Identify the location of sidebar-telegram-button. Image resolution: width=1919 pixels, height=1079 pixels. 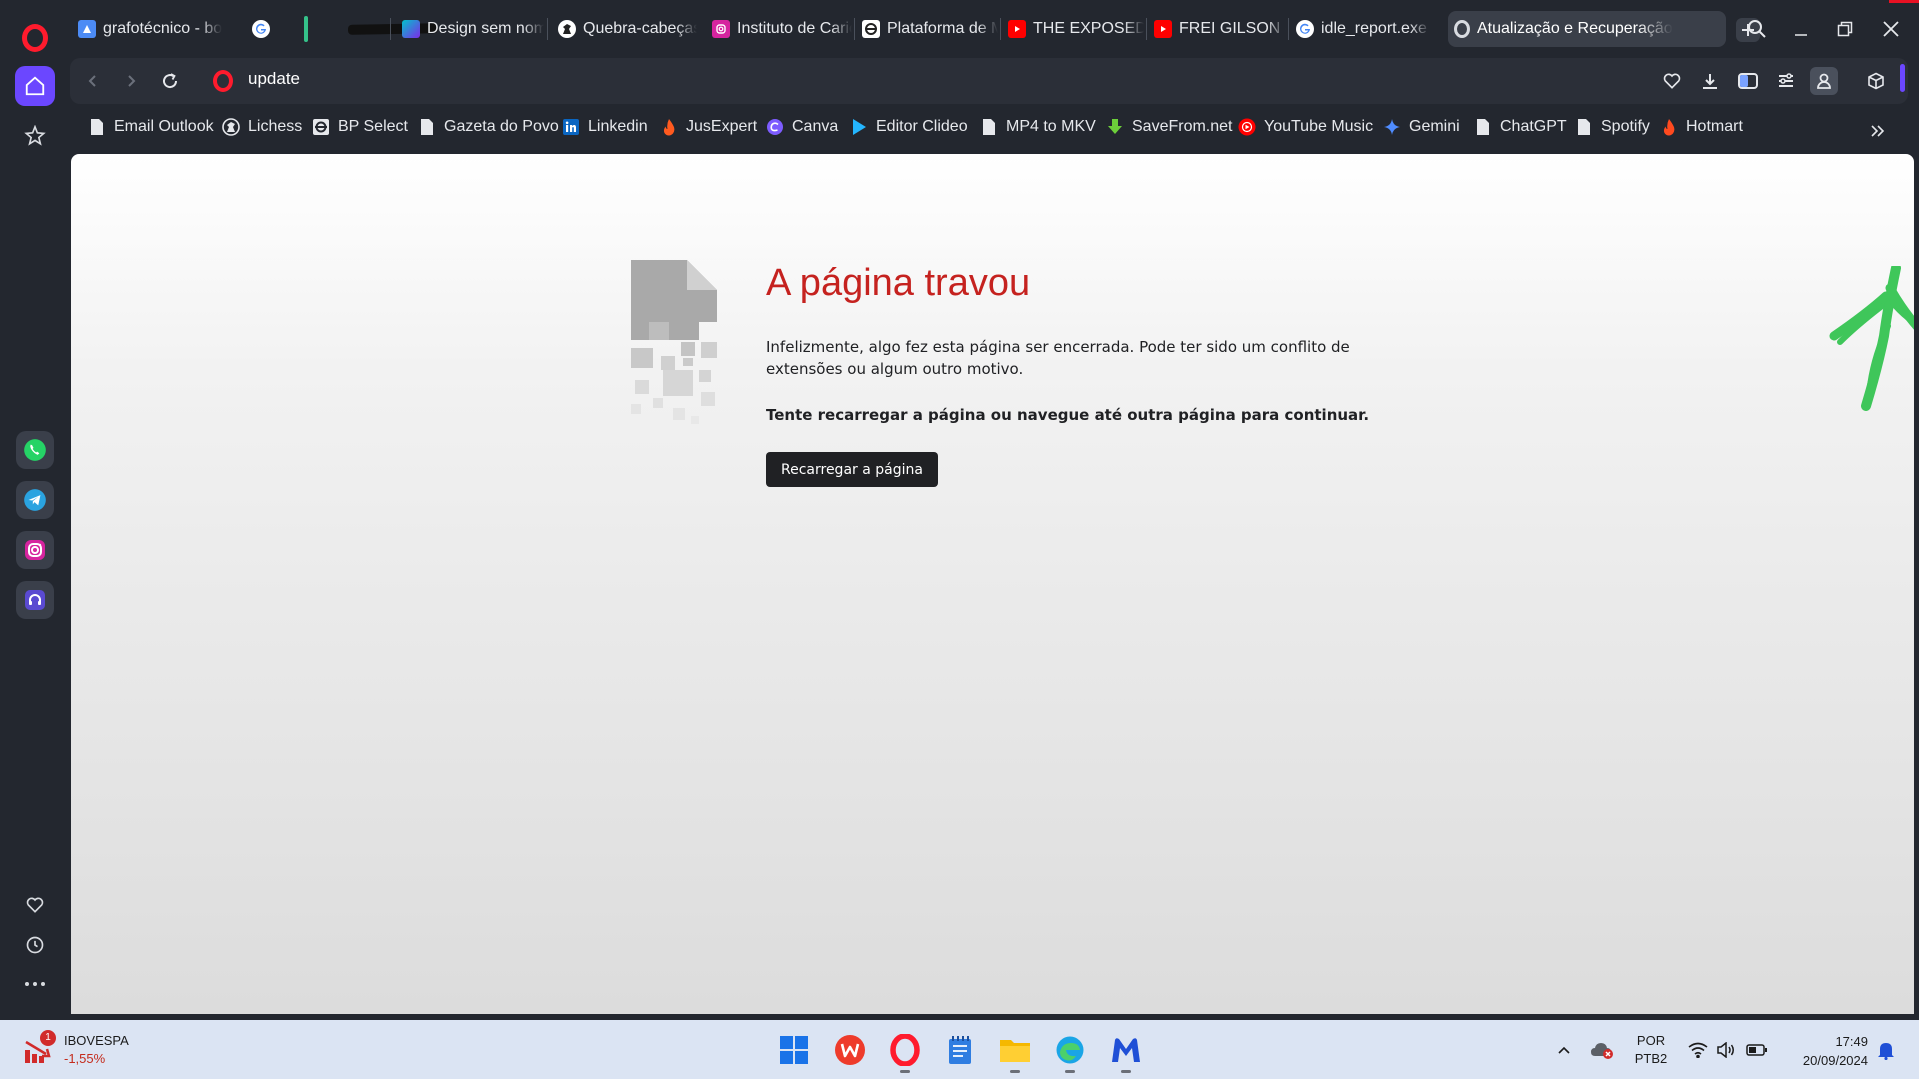
(35, 500).